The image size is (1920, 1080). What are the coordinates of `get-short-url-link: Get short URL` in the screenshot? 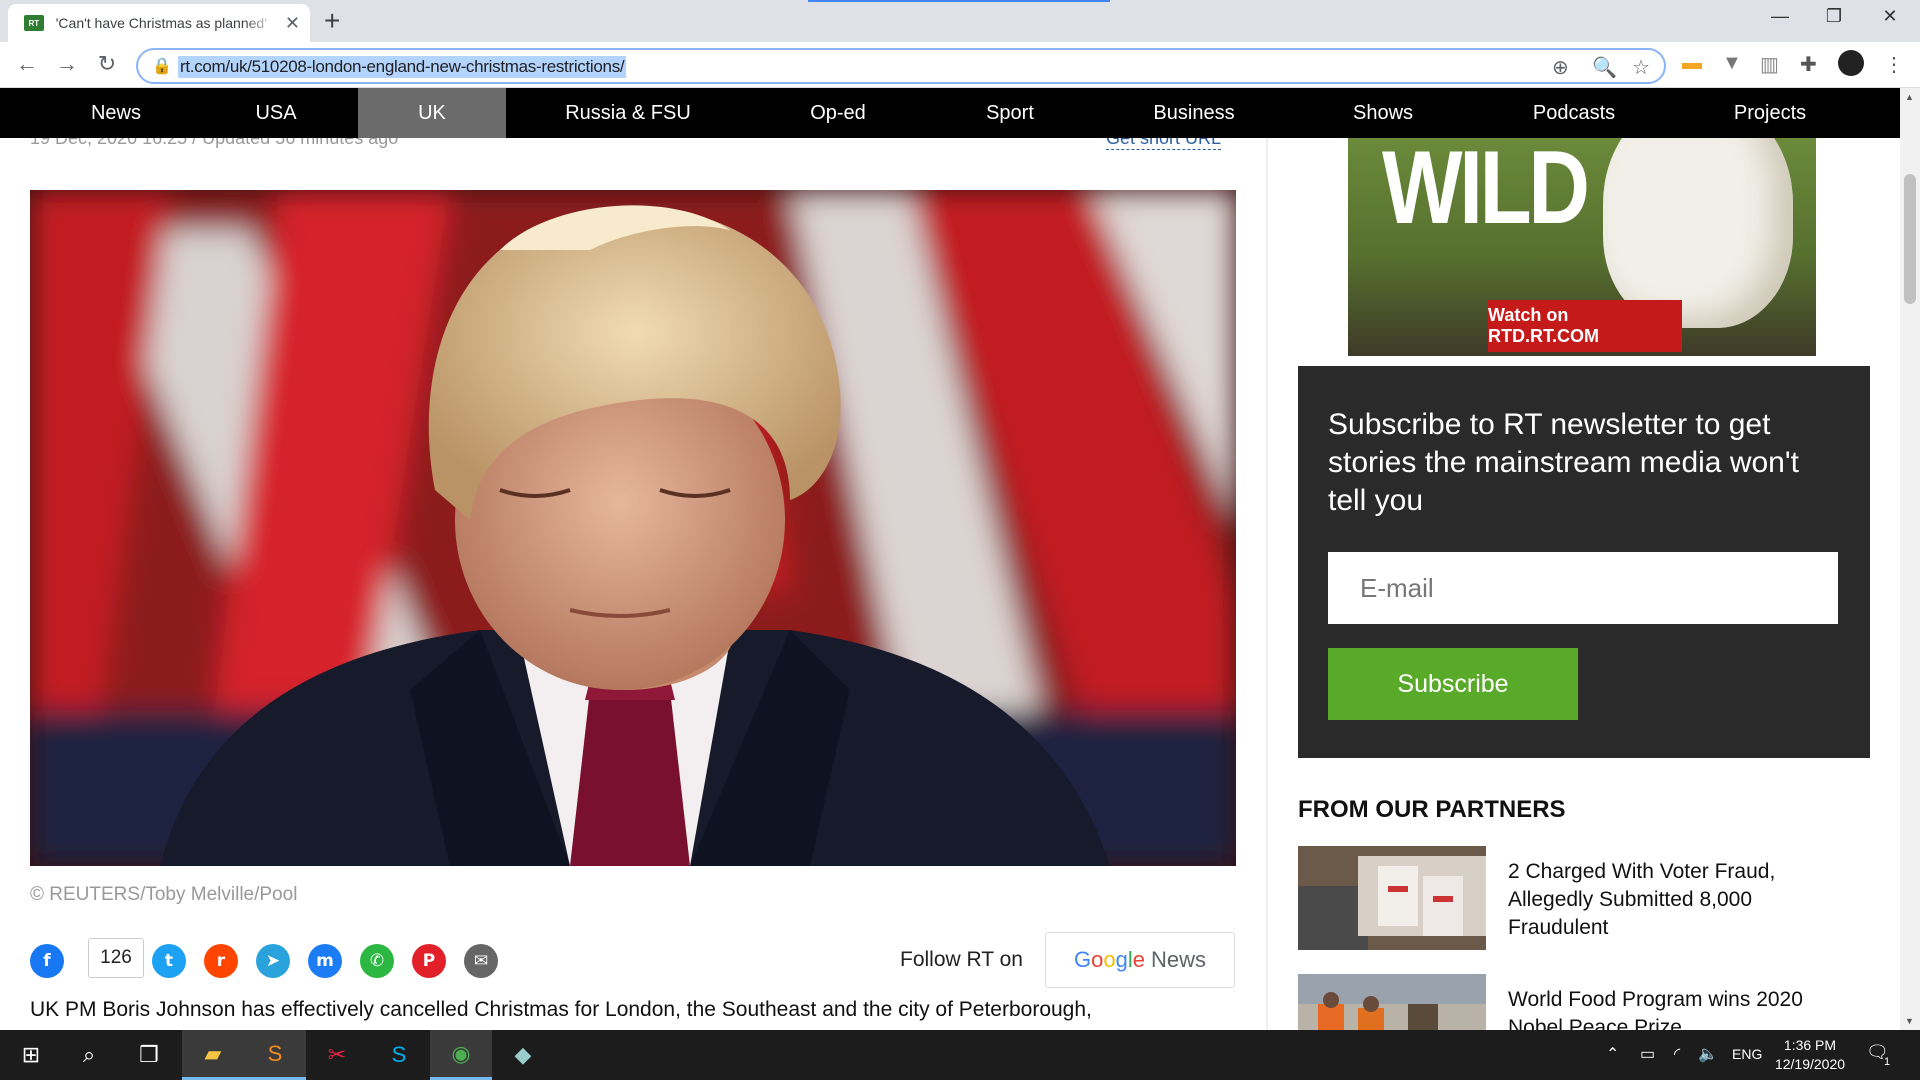 It's located at (1164, 144).